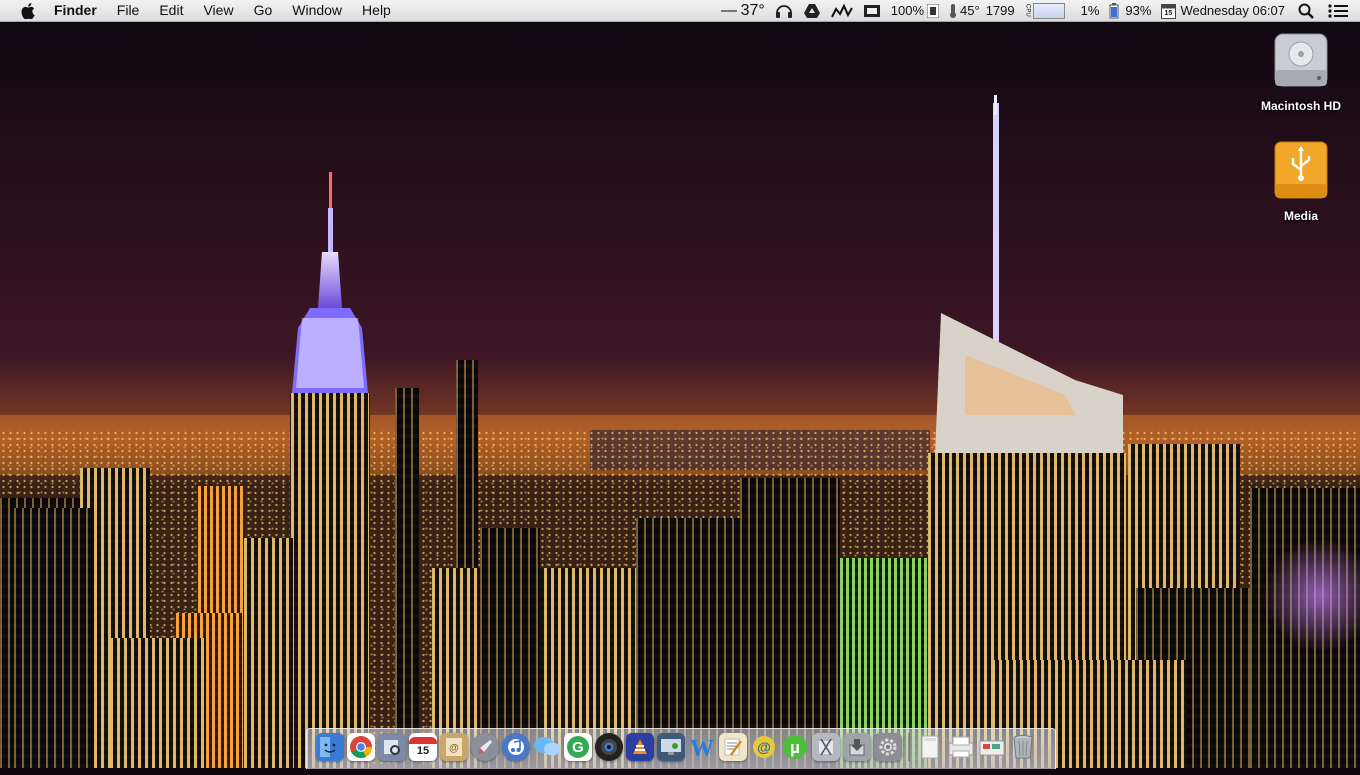 The width and height of the screenshot is (1360, 775). Describe the element at coordinates (317, 10) in the screenshot. I see `menu-window: Window` at that location.